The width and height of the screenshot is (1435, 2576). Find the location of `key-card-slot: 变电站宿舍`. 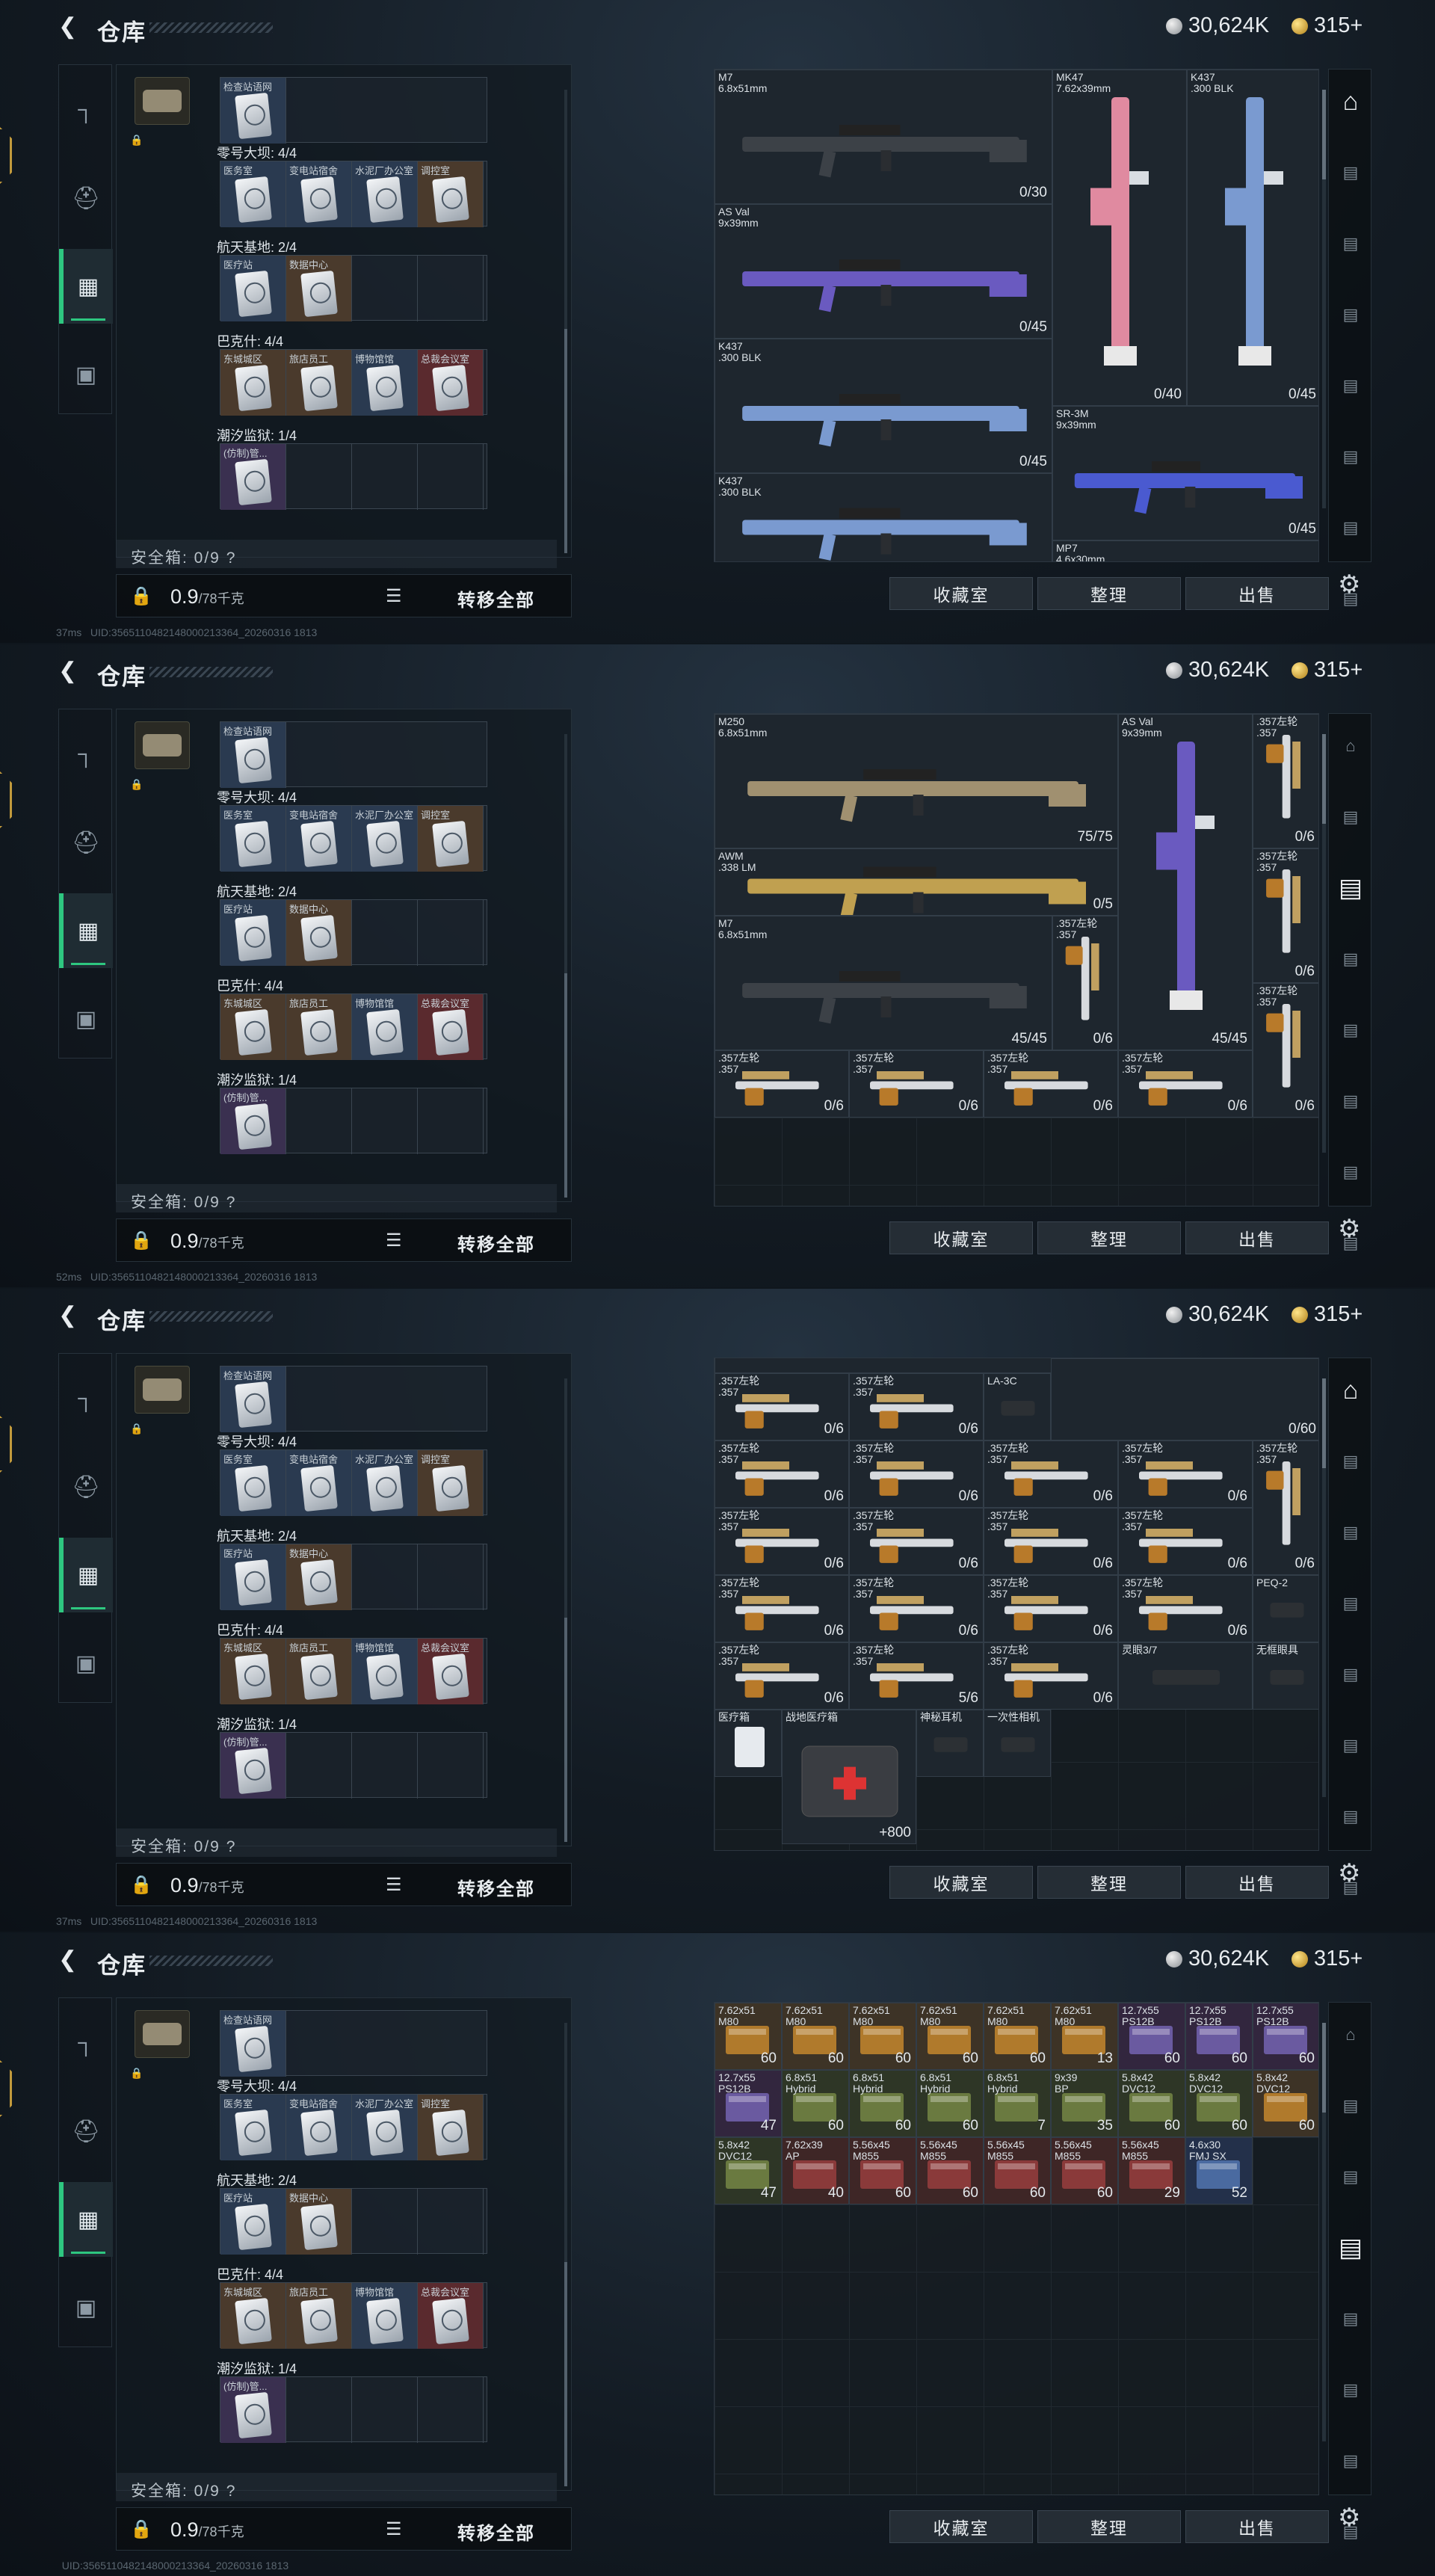

key-card-slot: 变电站宿舍 is located at coordinates (319, 2127).